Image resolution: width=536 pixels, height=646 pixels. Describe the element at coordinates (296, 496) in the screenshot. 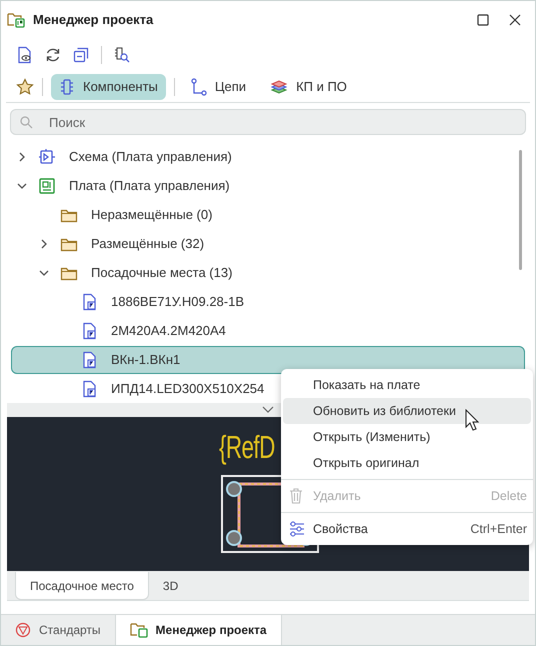

I see `trash-icon` at that location.